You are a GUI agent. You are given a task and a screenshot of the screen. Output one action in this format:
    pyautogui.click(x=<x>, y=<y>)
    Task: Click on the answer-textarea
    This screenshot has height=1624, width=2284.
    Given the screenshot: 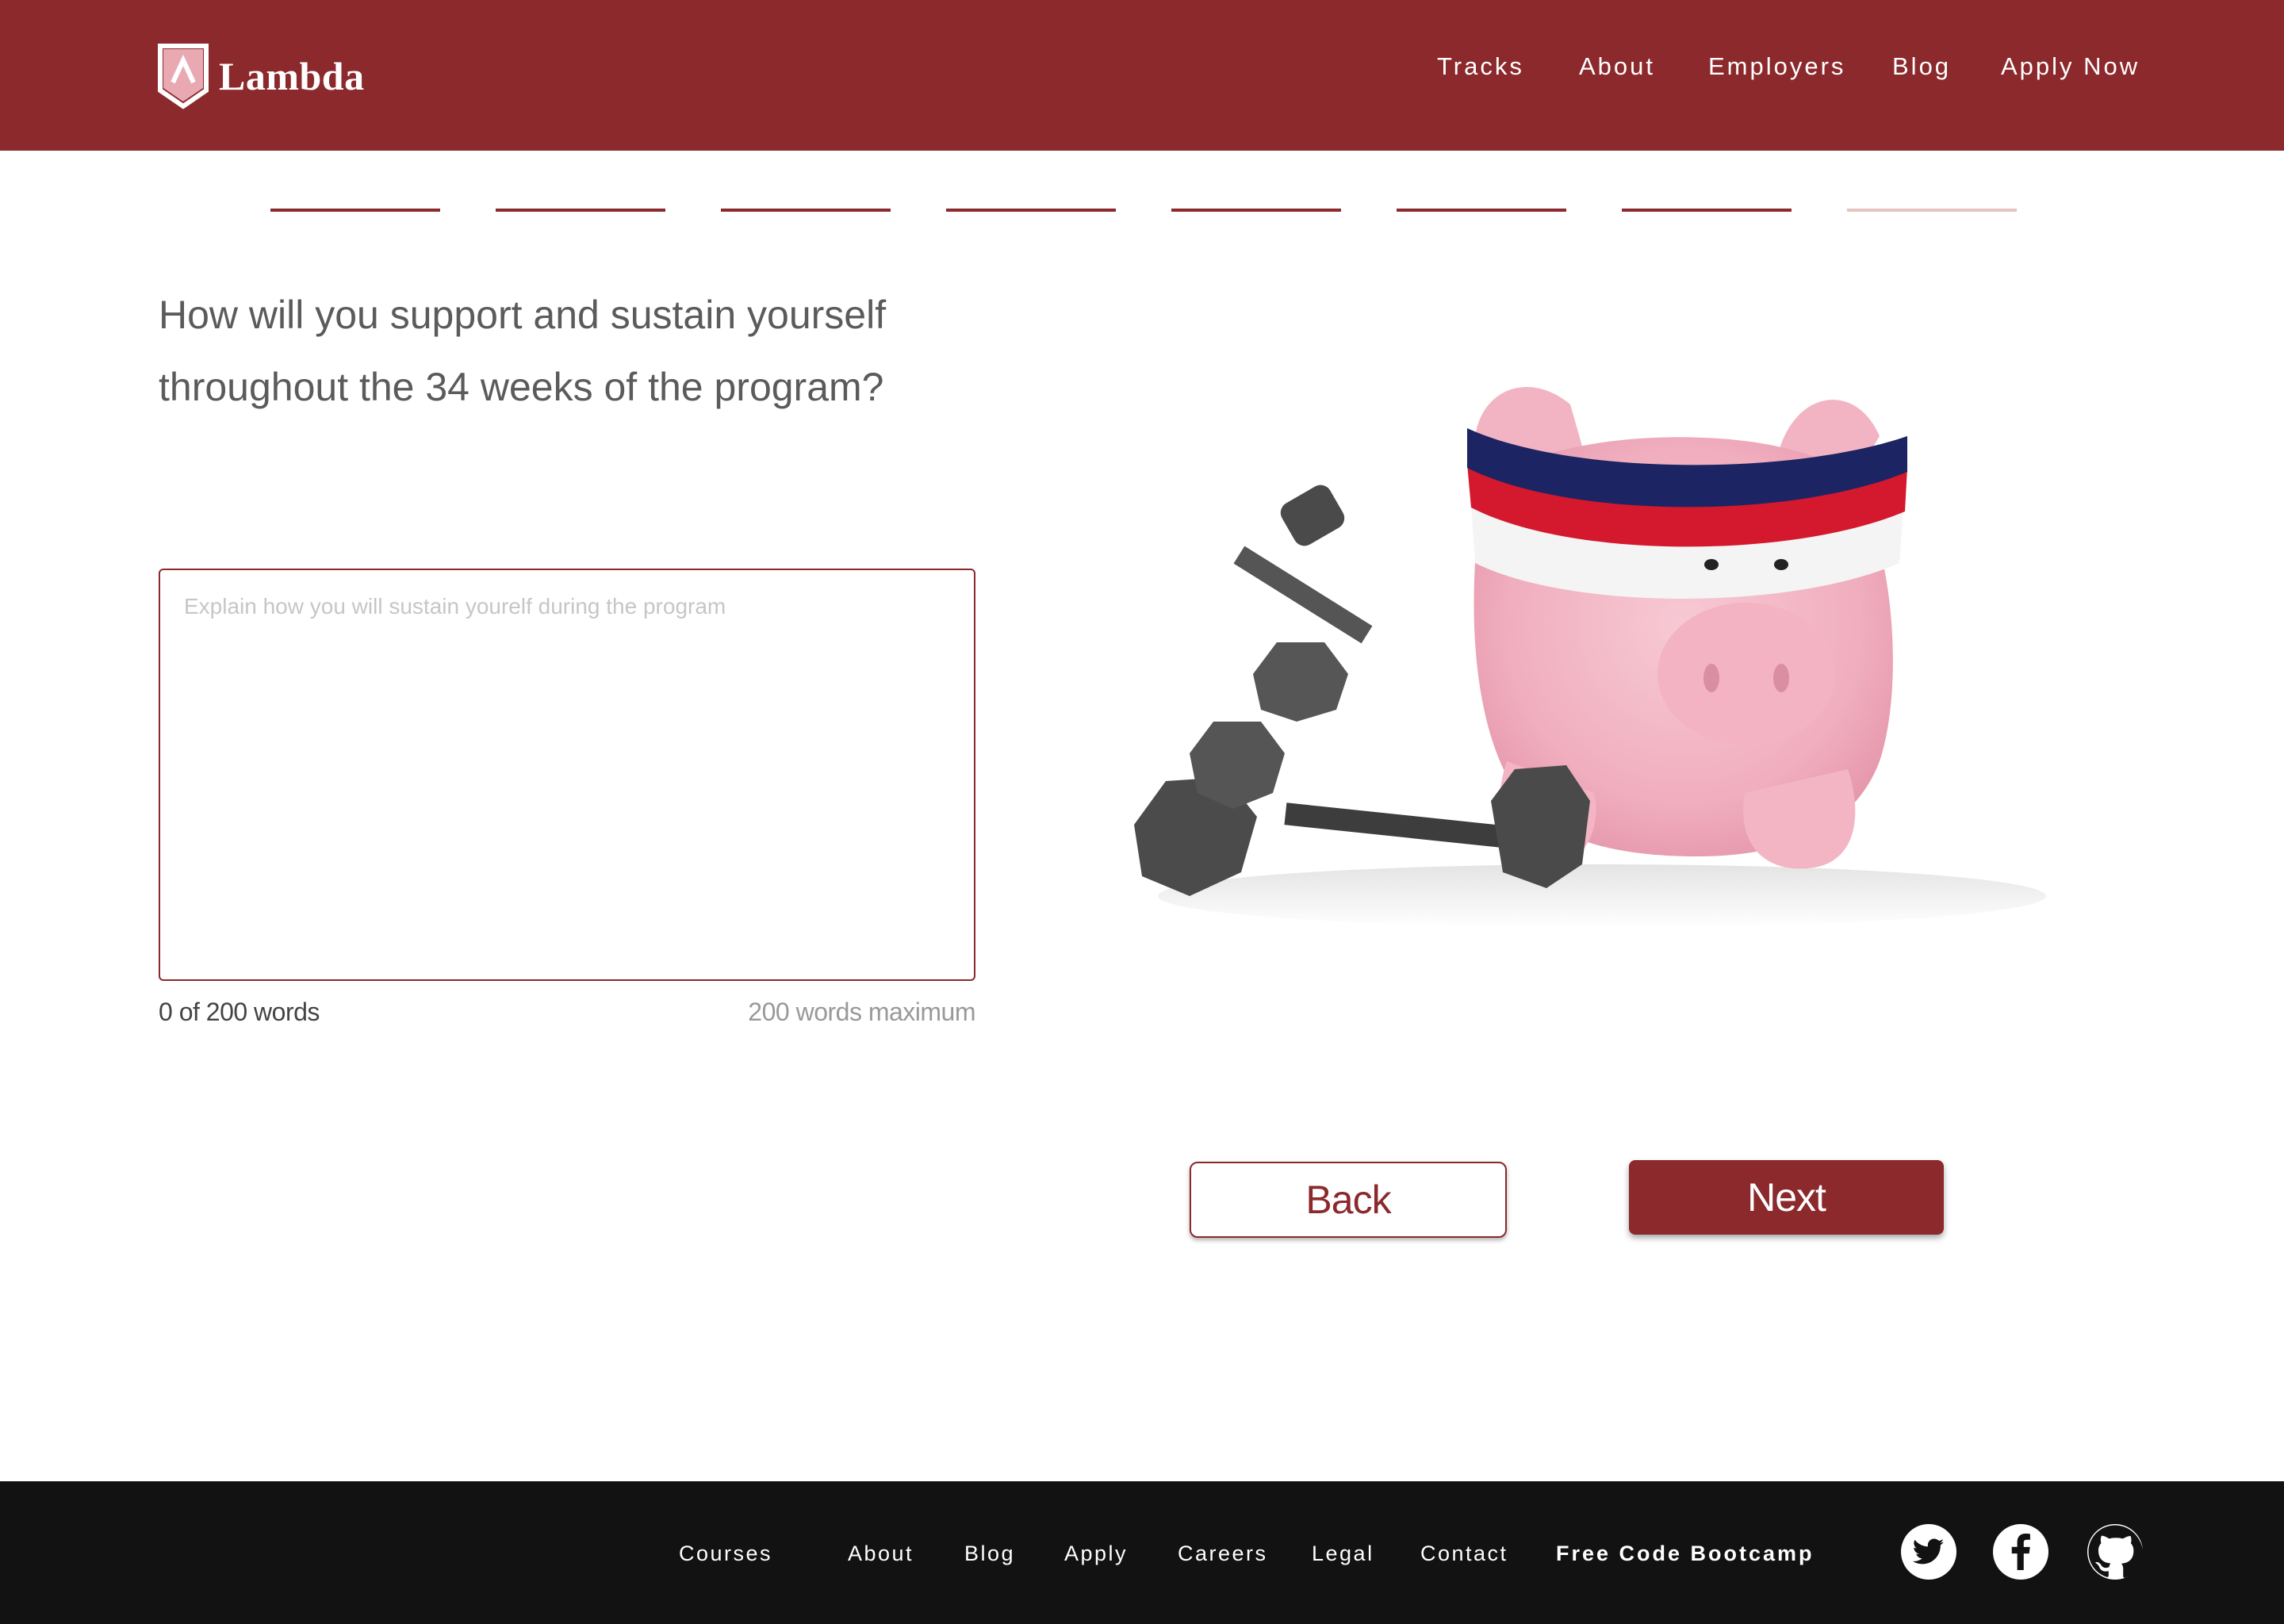 What is the action you would take?
    pyautogui.click(x=567, y=775)
    